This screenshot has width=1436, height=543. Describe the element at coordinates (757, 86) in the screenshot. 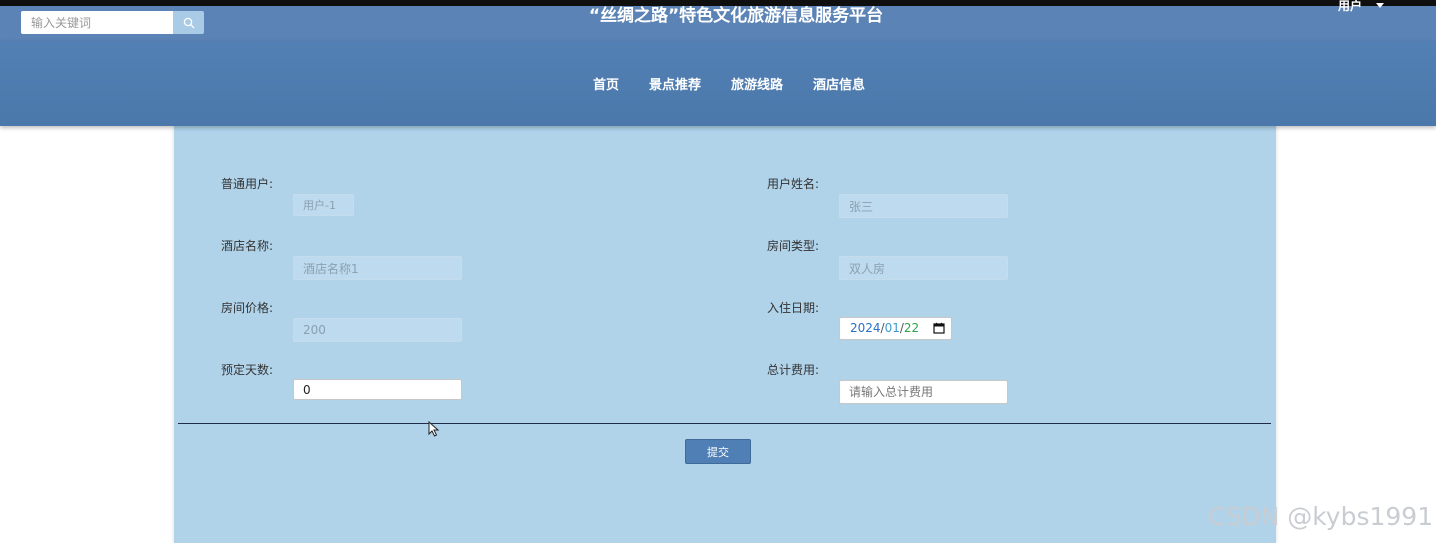

I see `nav-item-routes: 旅游线路` at that location.